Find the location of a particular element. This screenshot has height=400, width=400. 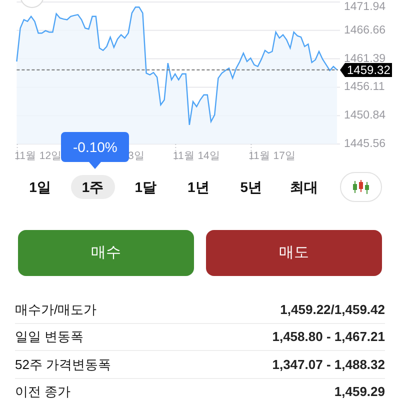

y-axis-label: 1466.66 is located at coordinates (365, 30).